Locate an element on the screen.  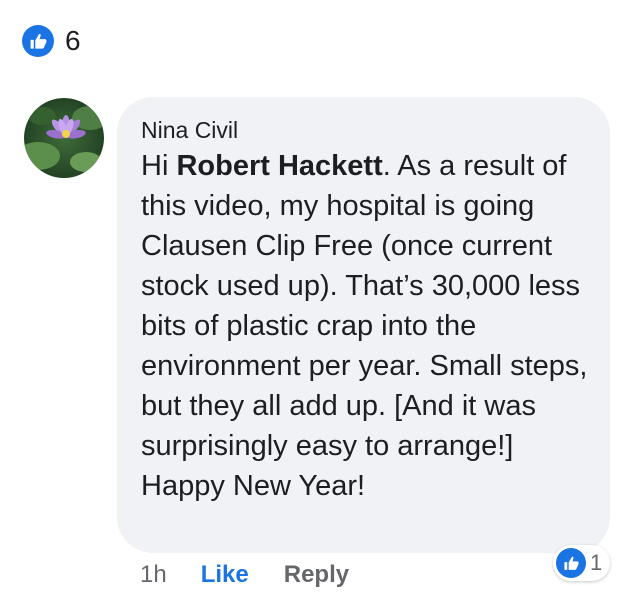
comment-actions: 1h Like Reply is located at coordinates (244, 575).